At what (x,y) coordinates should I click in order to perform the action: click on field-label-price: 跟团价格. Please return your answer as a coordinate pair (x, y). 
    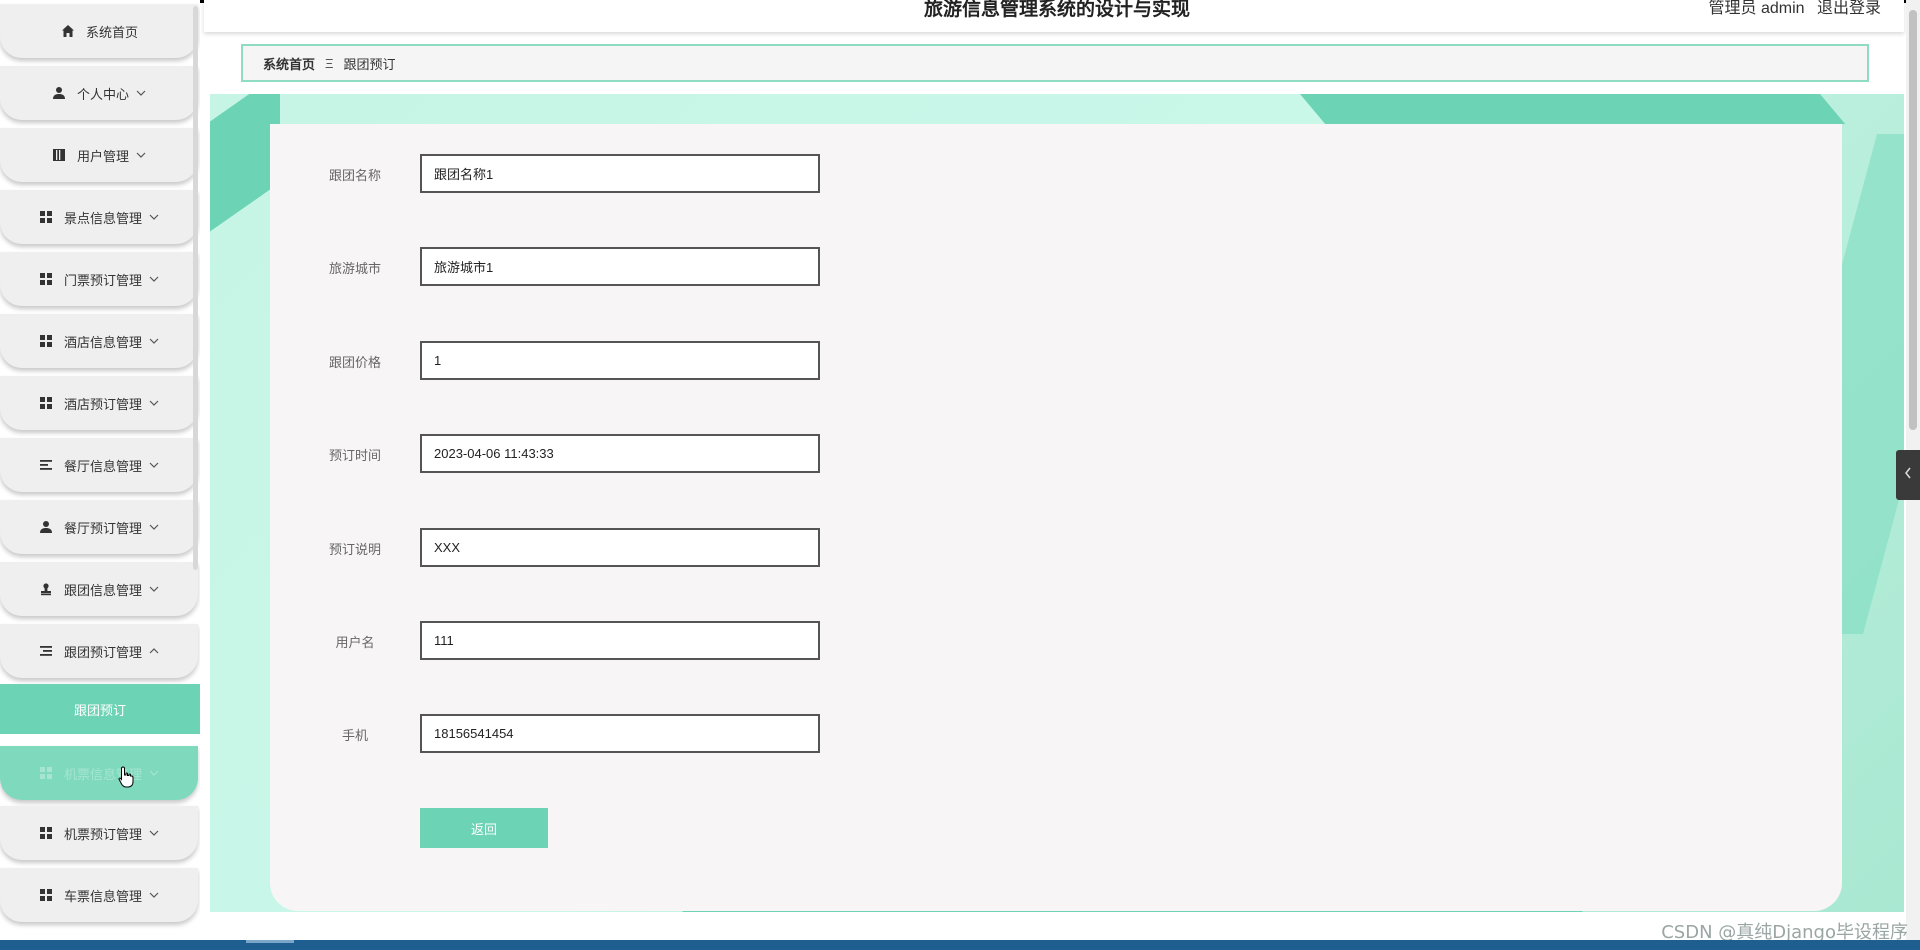
    Looking at the image, I should click on (354, 362).